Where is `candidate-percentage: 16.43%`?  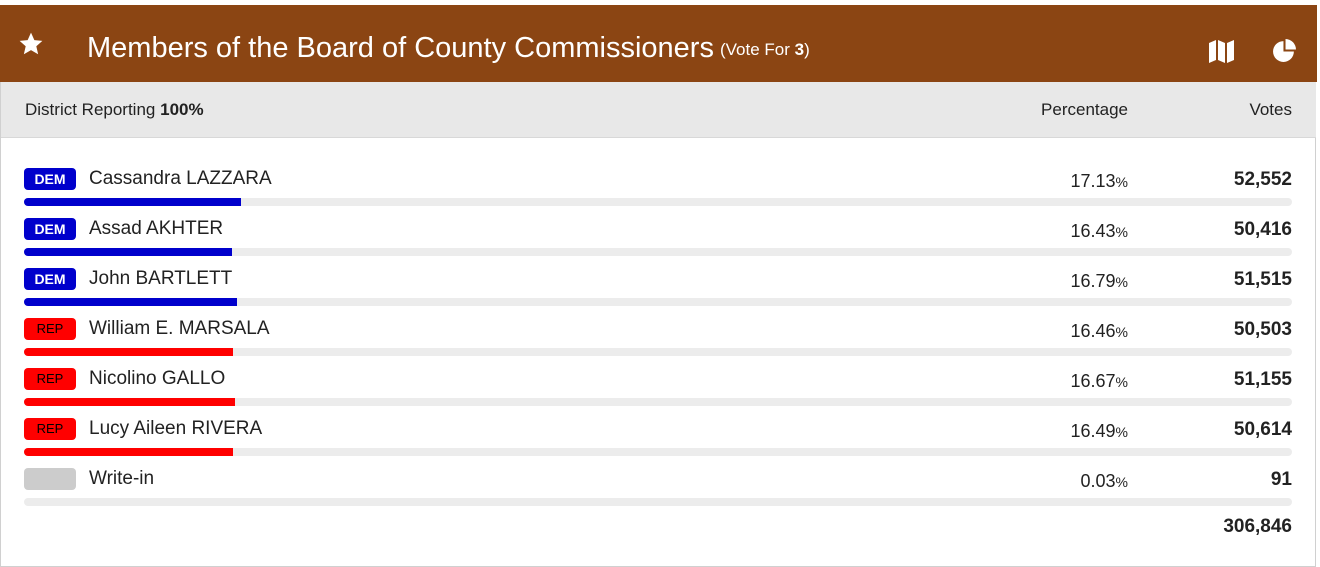 candidate-percentage: 16.43% is located at coordinates (1099, 231).